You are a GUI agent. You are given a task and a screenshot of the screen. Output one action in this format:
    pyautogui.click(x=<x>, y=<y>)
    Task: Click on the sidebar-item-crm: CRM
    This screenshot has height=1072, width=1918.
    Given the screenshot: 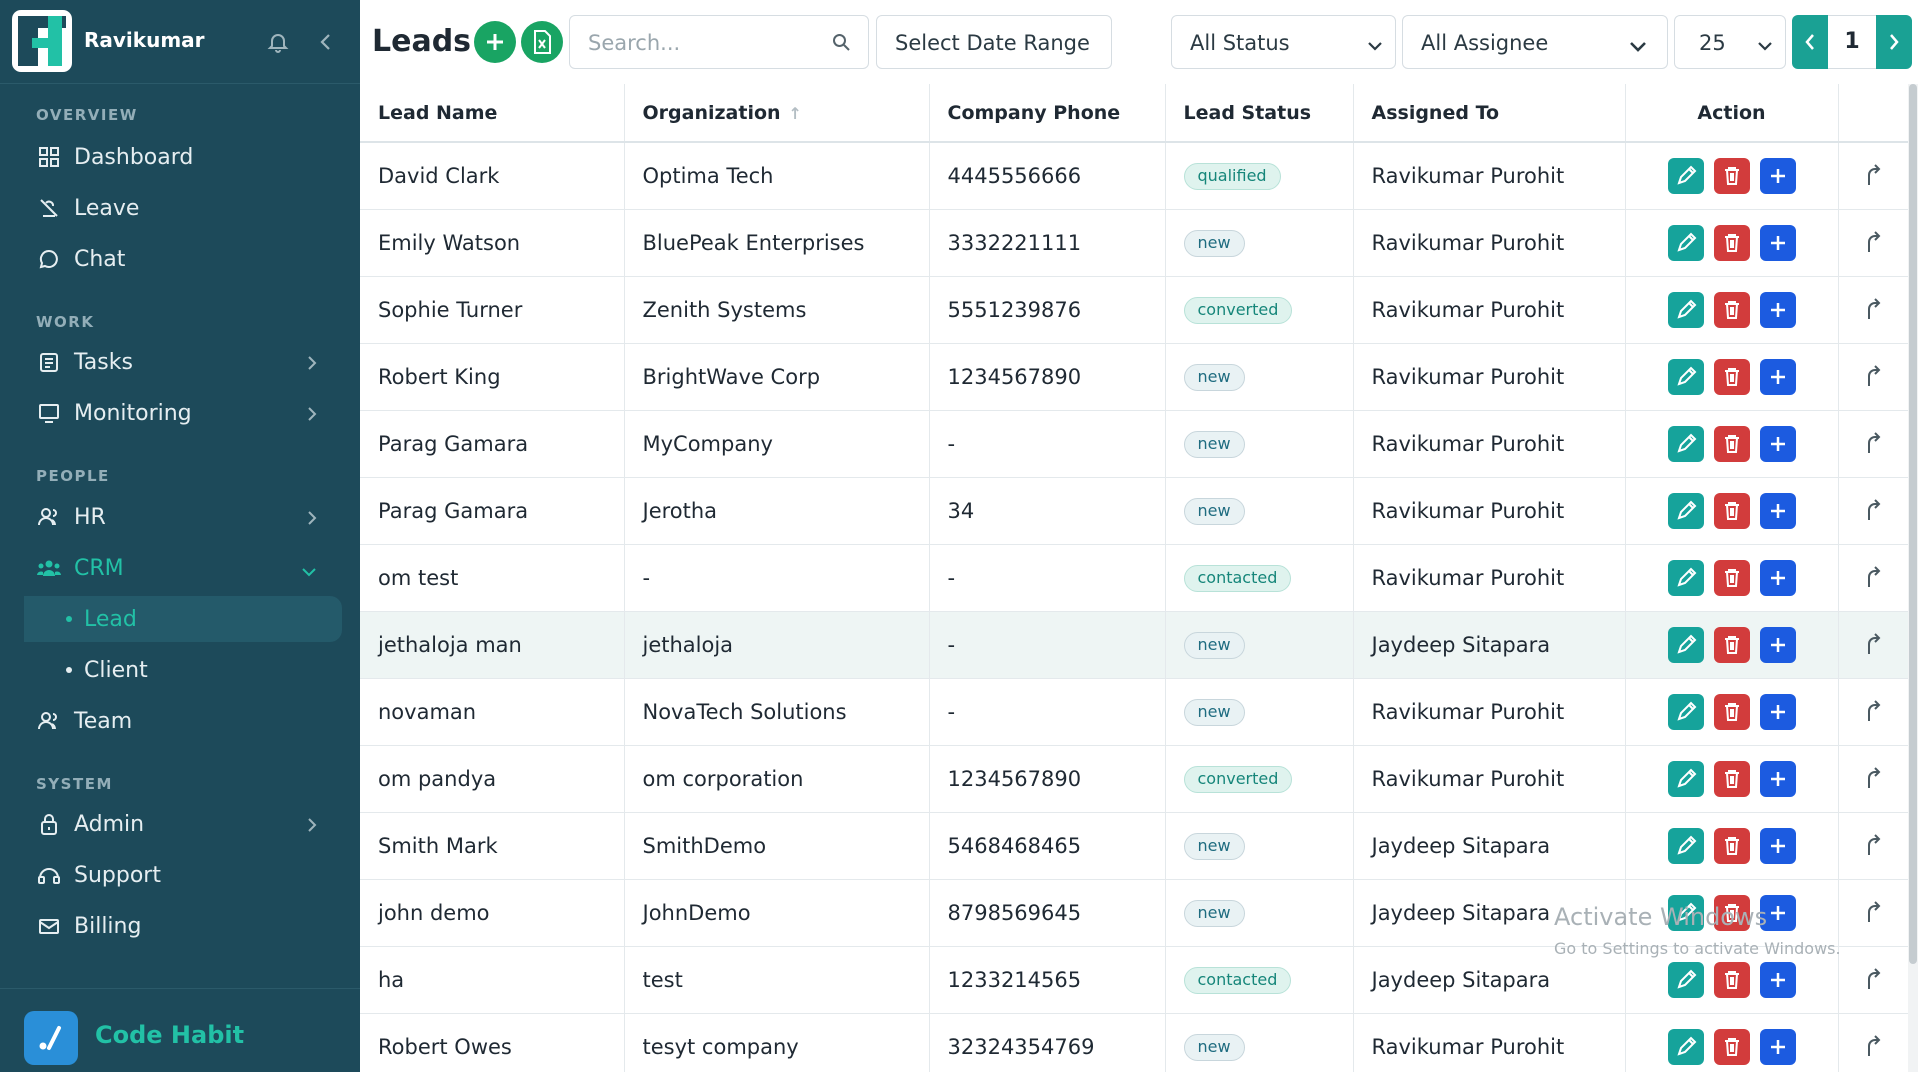 What is the action you would take?
    pyautogui.click(x=183, y=568)
    